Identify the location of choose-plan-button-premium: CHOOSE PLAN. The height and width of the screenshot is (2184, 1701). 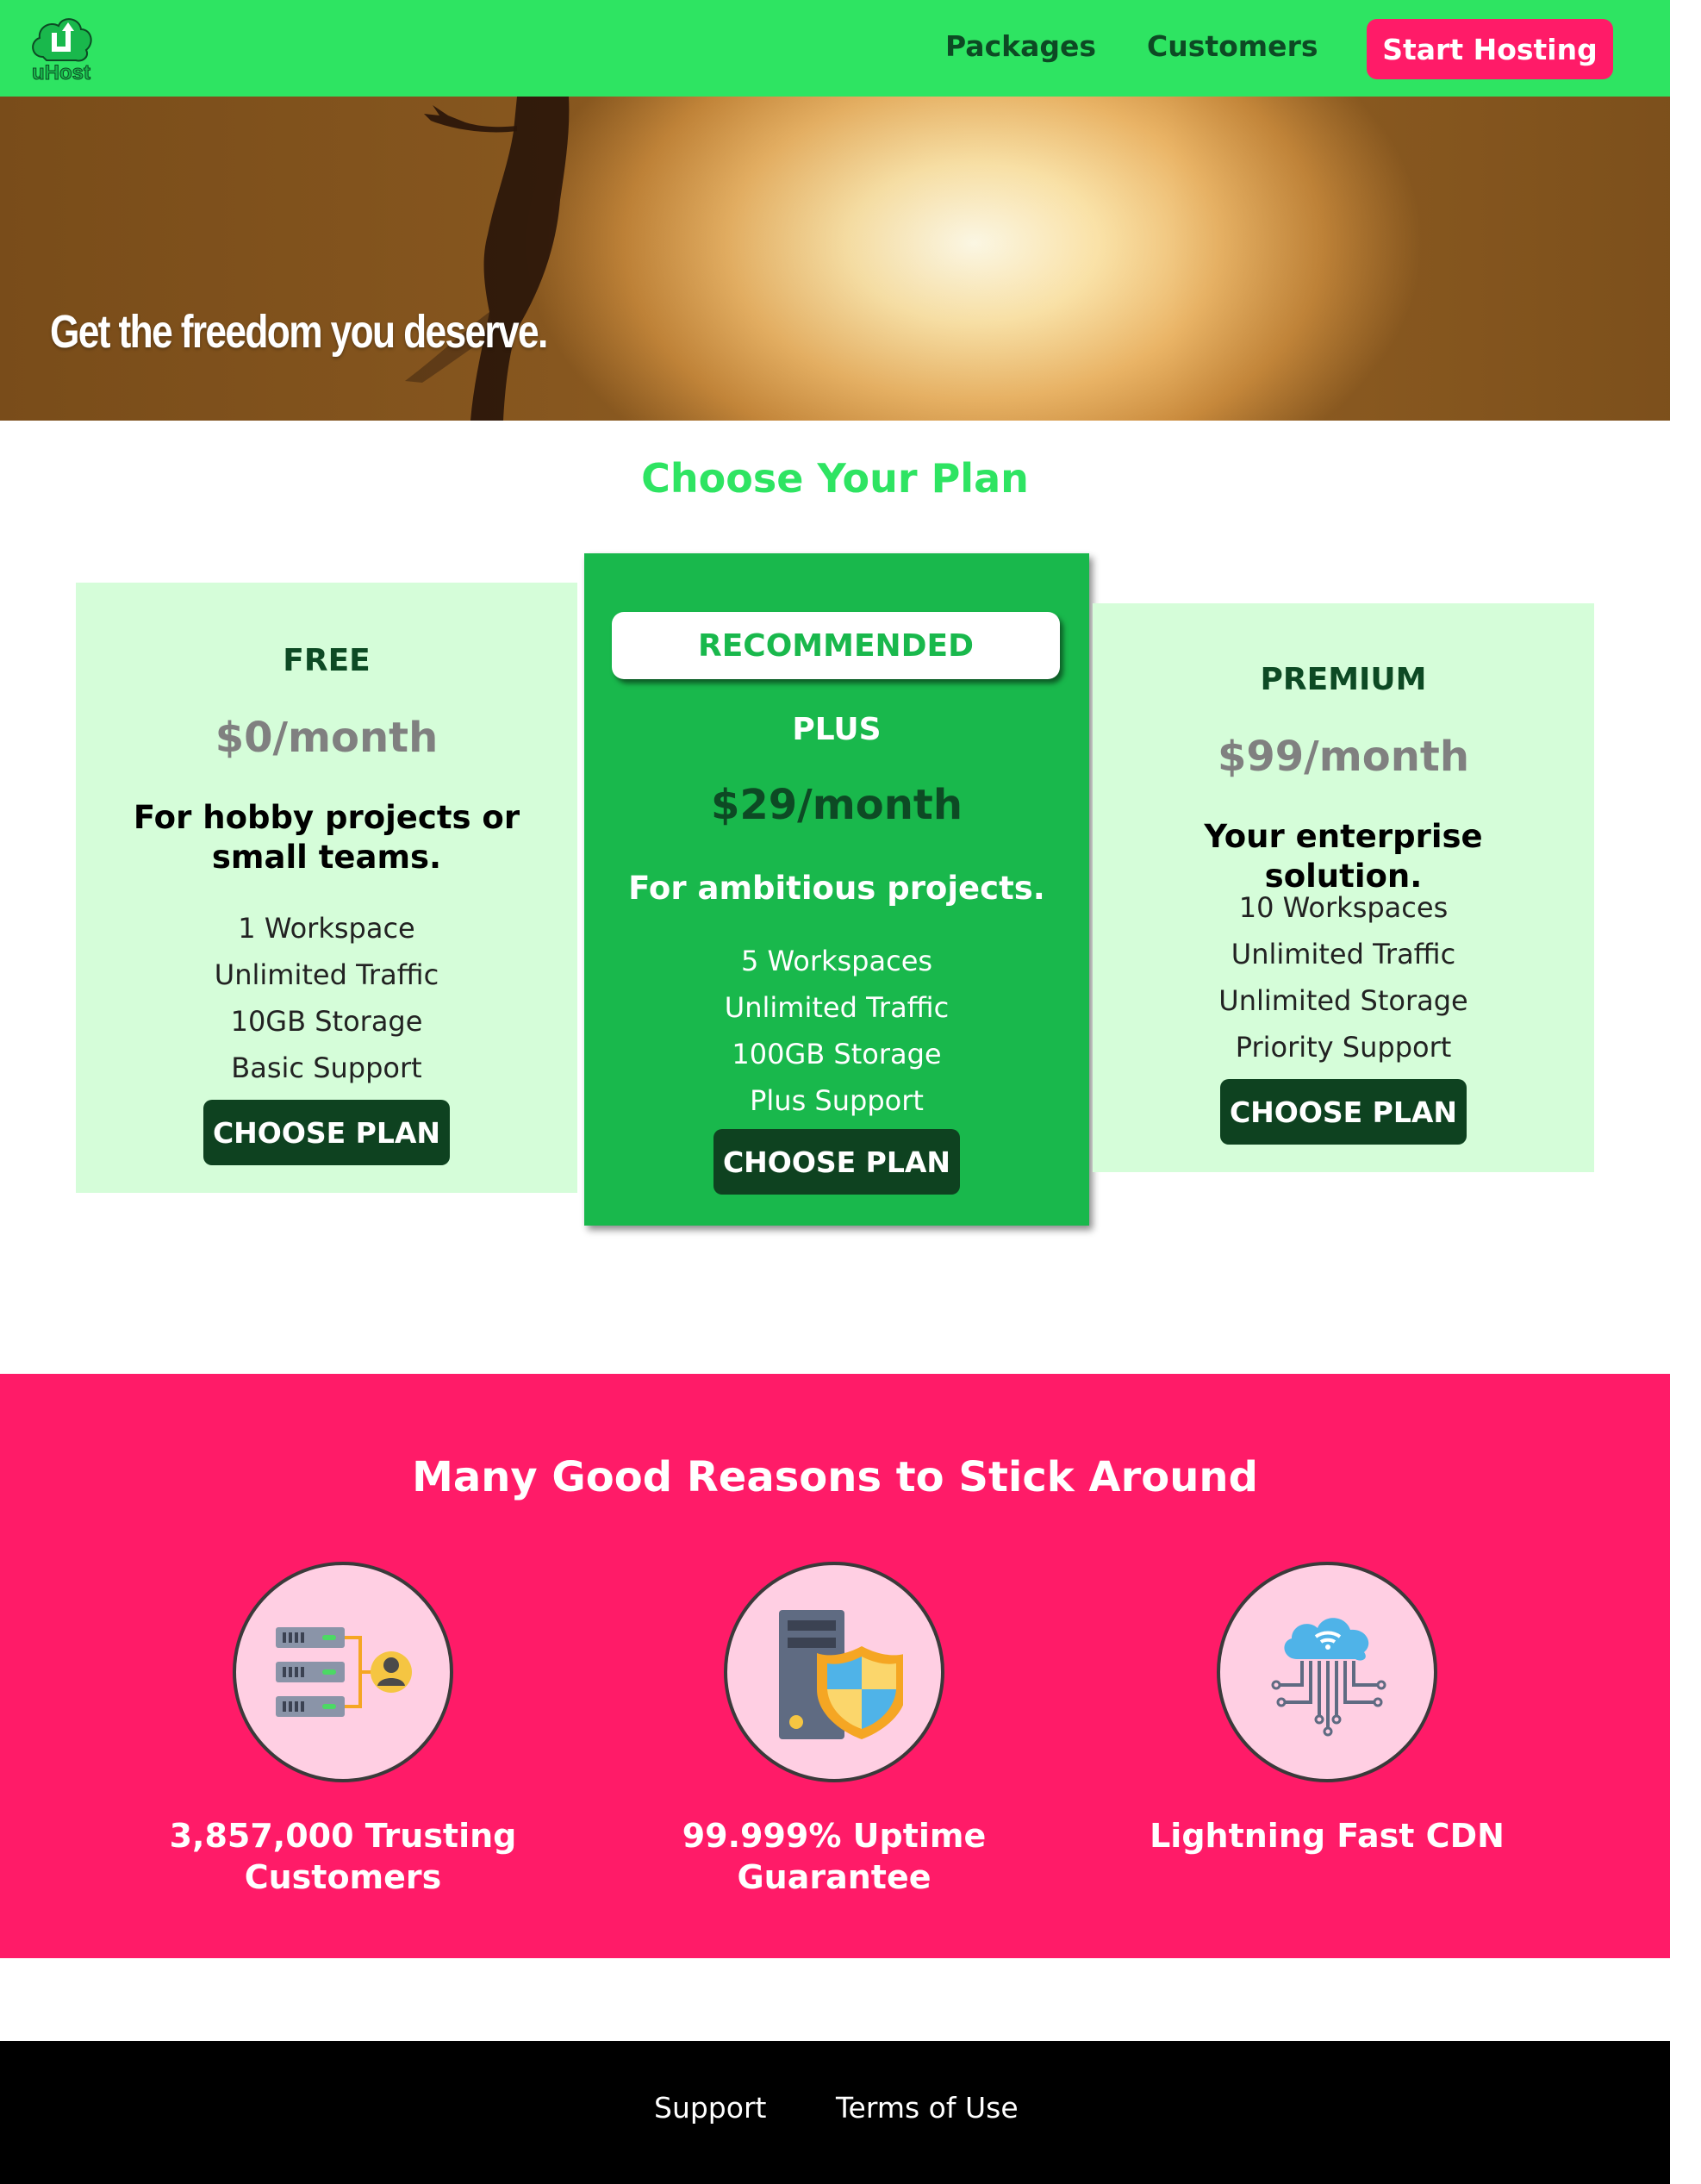
(1343, 1112).